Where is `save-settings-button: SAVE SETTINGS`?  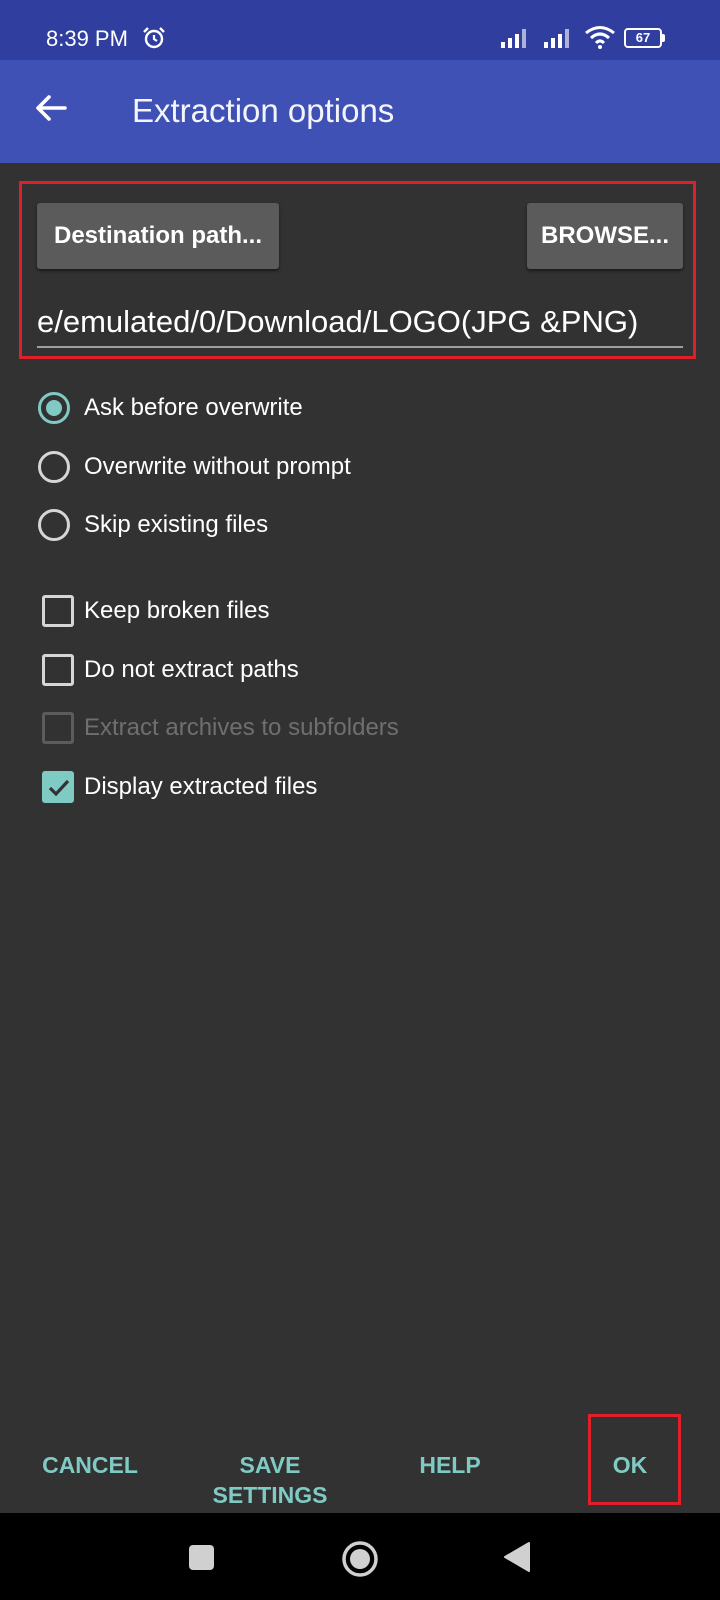 save-settings-button: SAVE SETTINGS is located at coordinates (270, 1480).